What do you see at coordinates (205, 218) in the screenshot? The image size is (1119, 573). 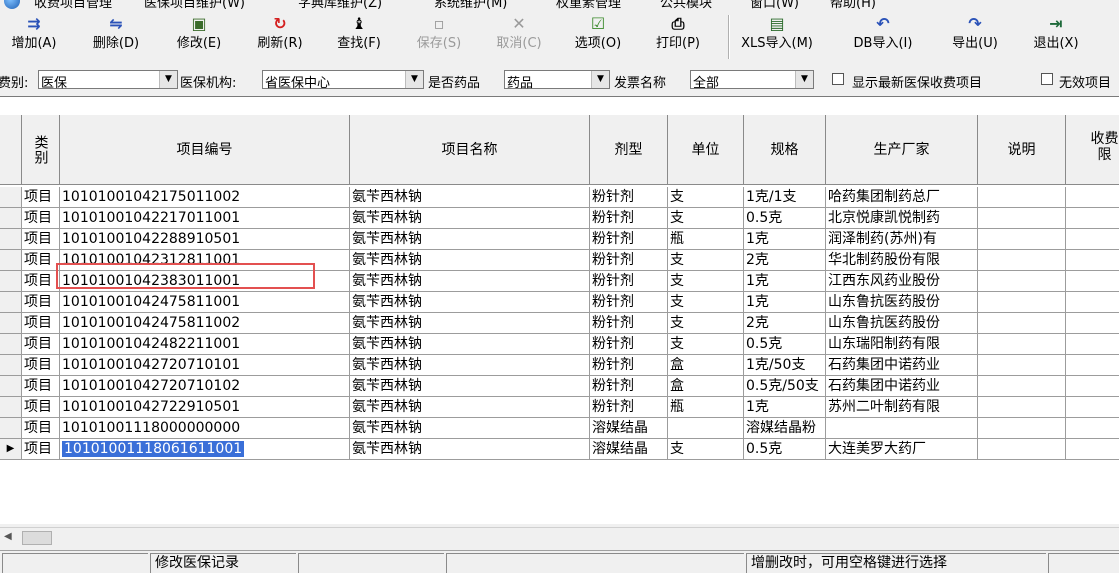 I see `cell-code: 10101001042217011001` at bounding box center [205, 218].